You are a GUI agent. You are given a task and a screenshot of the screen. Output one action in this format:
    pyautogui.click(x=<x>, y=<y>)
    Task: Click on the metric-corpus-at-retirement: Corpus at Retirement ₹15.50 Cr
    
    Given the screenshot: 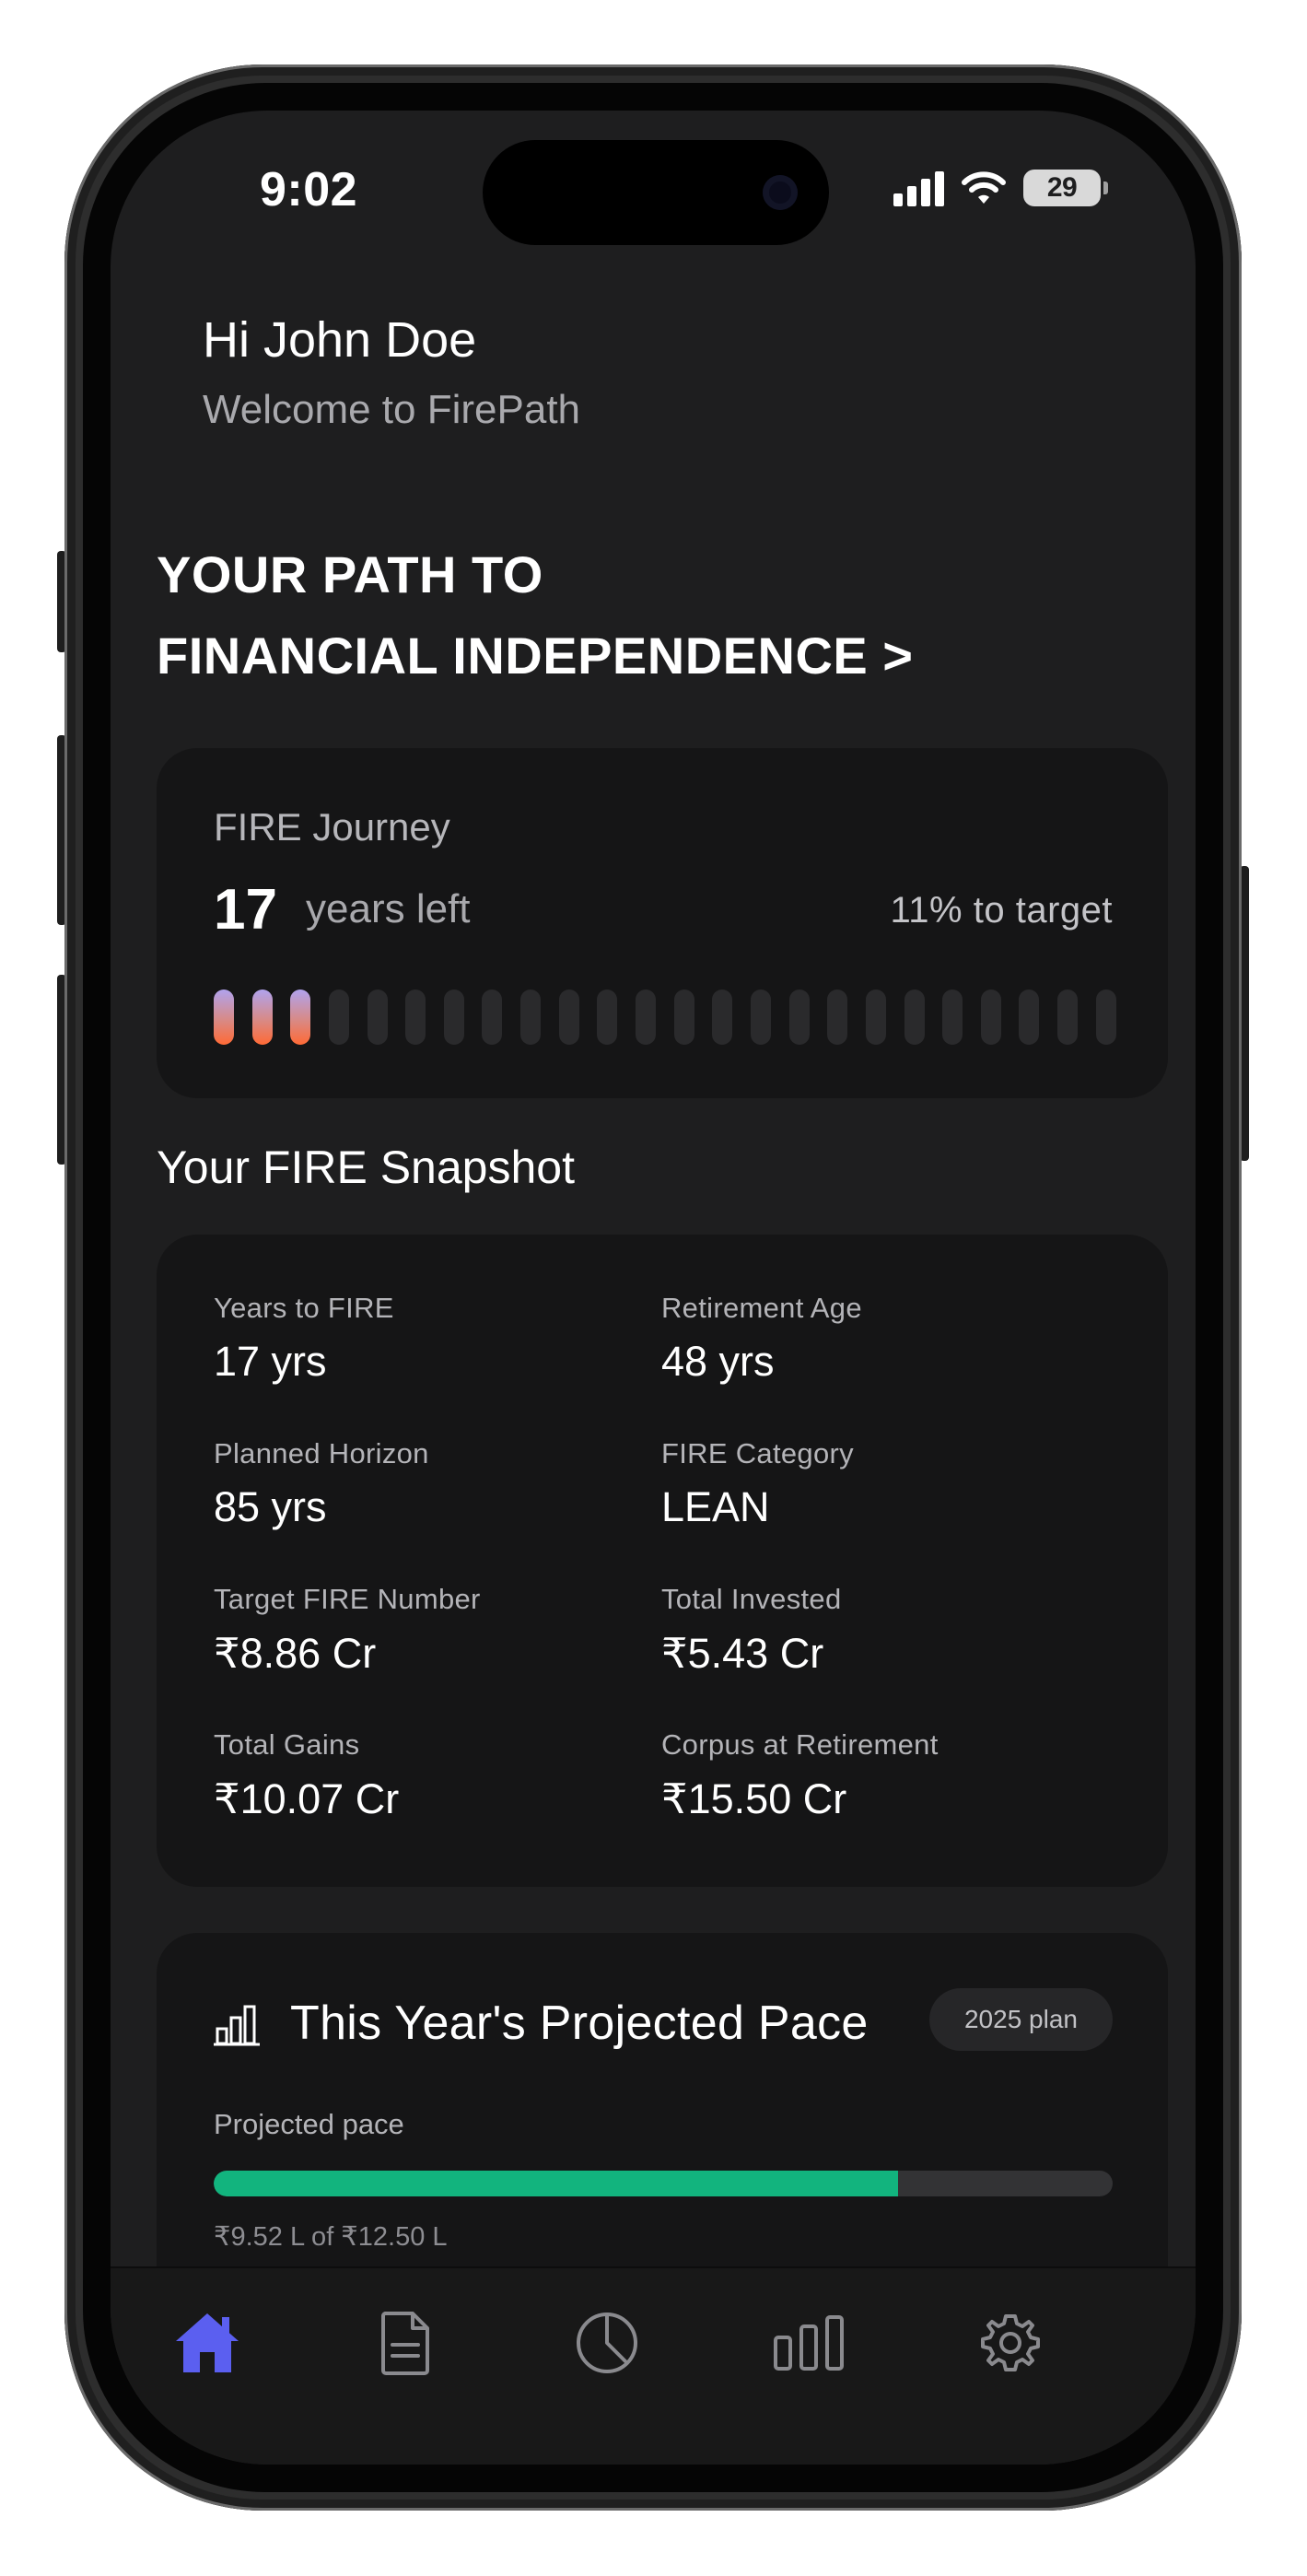 What is the action you would take?
    pyautogui.click(x=800, y=1776)
    